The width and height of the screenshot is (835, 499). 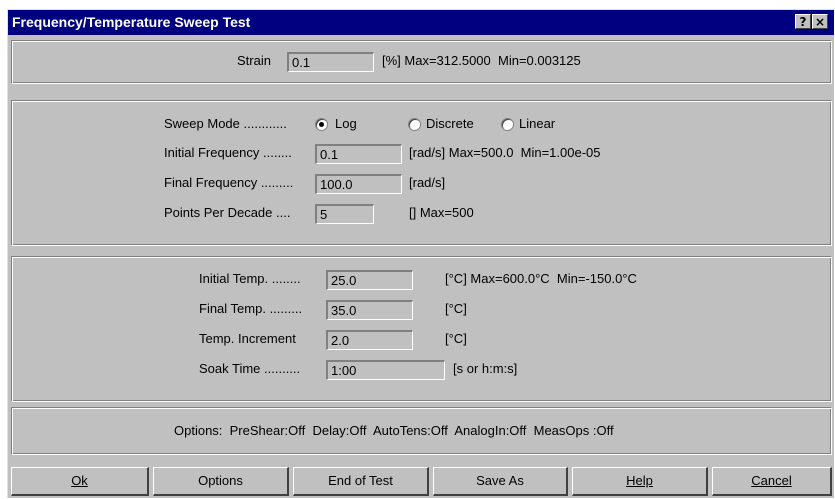 I want to click on ok-button: Ok, so click(x=80, y=481).